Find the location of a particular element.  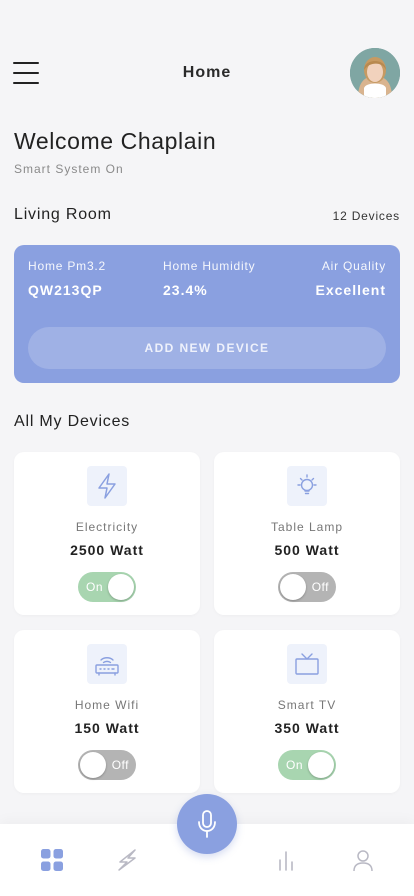

router-icon is located at coordinates (107, 664).